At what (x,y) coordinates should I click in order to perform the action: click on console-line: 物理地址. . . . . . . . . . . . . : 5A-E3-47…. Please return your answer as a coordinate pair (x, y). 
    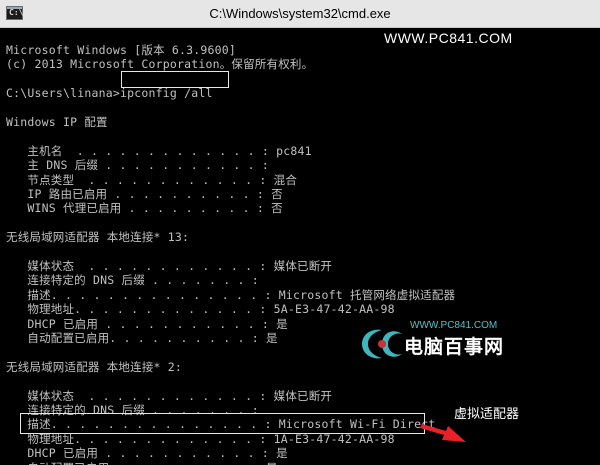
    Looking at the image, I should click on (200, 309).